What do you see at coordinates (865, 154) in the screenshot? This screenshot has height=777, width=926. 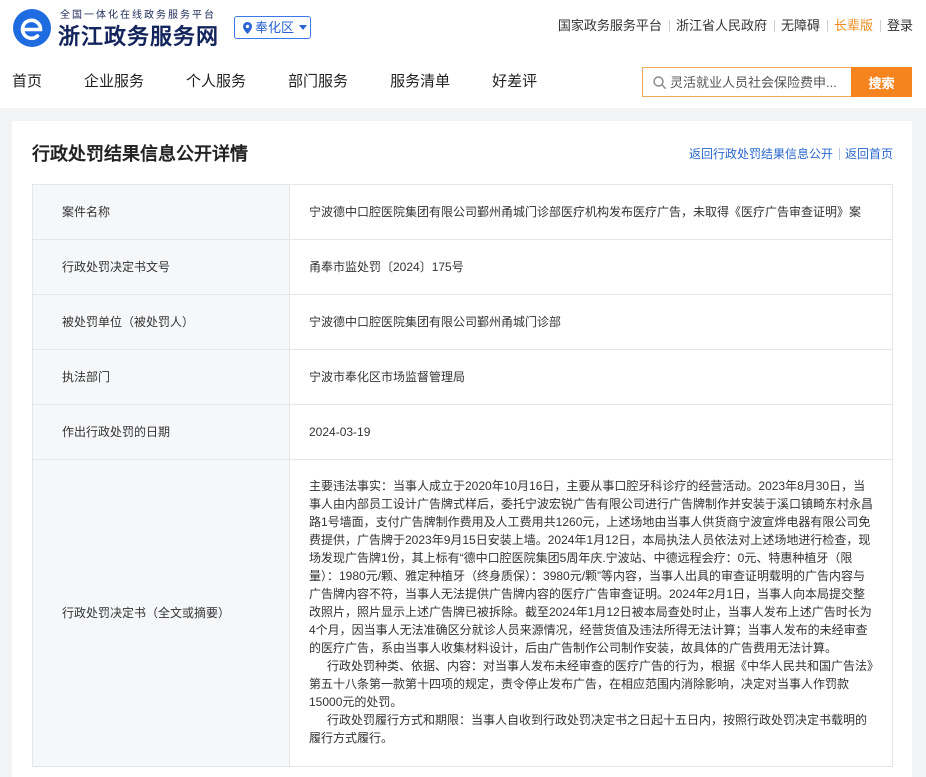 I see `back-to-home-link: 返回首页` at bounding box center [865, 154].